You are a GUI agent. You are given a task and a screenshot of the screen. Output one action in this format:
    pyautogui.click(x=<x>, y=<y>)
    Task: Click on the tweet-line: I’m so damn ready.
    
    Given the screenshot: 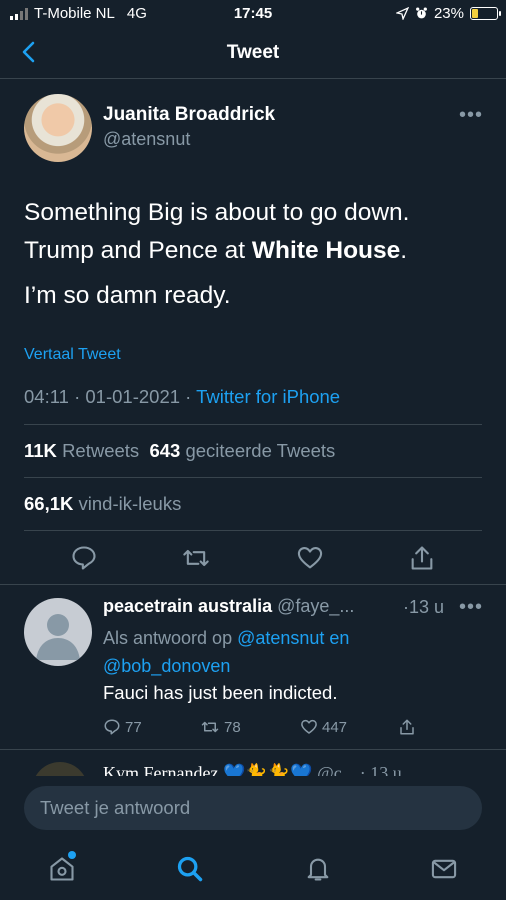 What is the action you would take?
    pyautogui.click(x=127, y=295)
    